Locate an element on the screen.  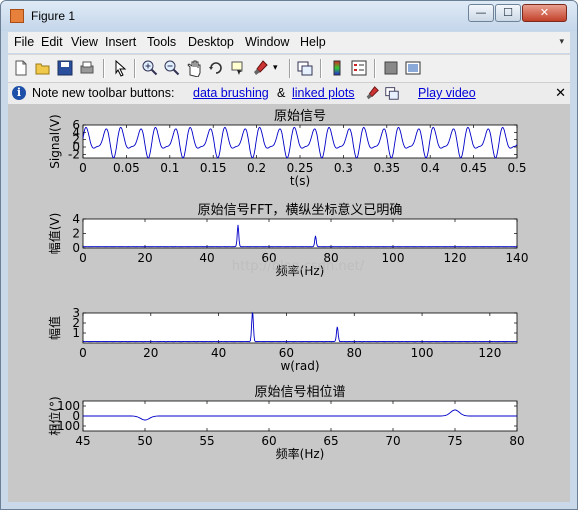
axes-title: 原始信号FFT，横纵坐标意义已明确 is located at coordinates (300, 210).